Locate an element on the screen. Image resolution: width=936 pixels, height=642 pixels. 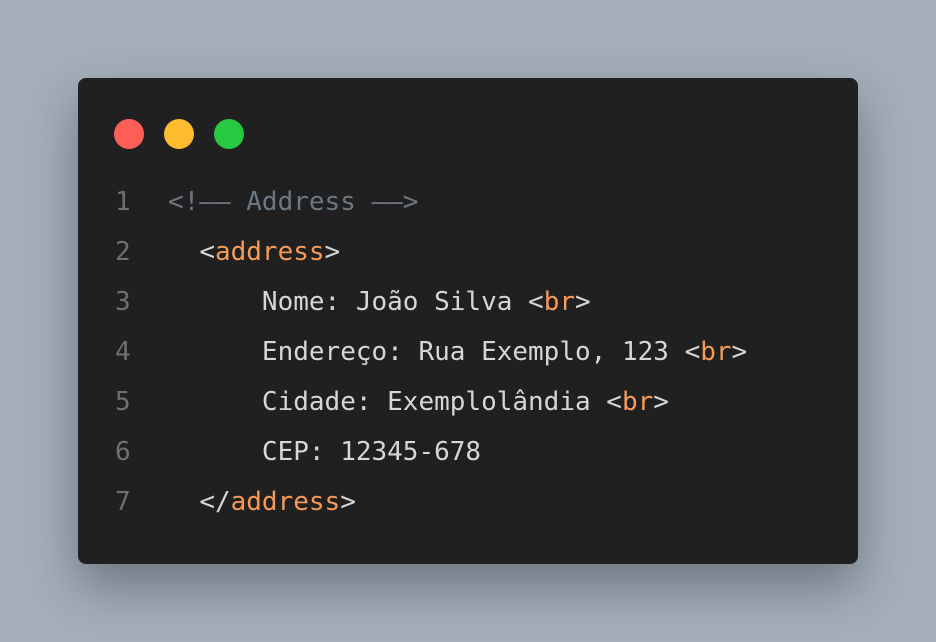
token-text: Endereço: Rua Exemplo, 123 is located at coordinates (473, 352).